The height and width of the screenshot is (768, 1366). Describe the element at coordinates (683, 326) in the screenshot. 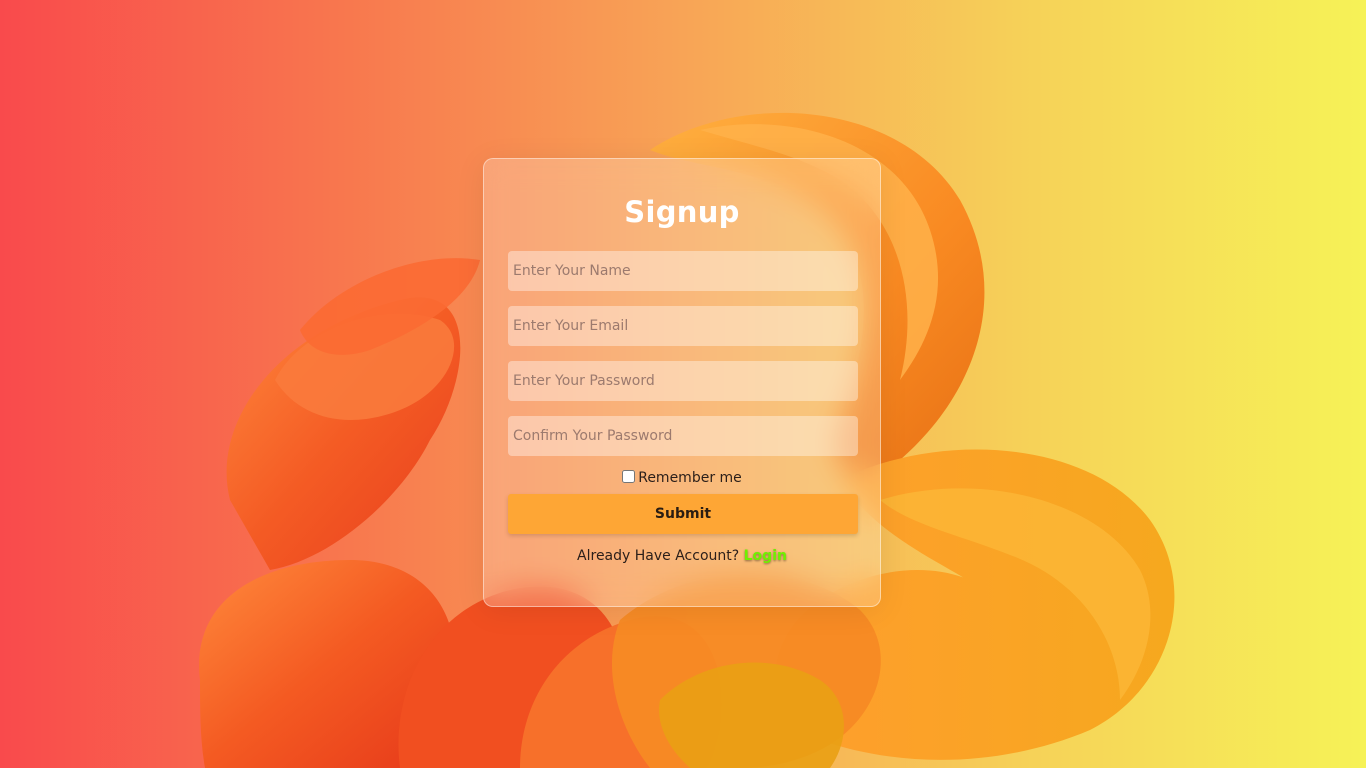

I see `email-input` at that location.